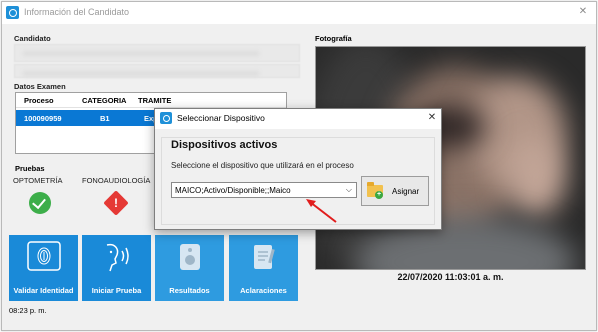 The width and height of the screenshot is (598, 332). I want to click on dialog-app-icon, so click(166, 118).